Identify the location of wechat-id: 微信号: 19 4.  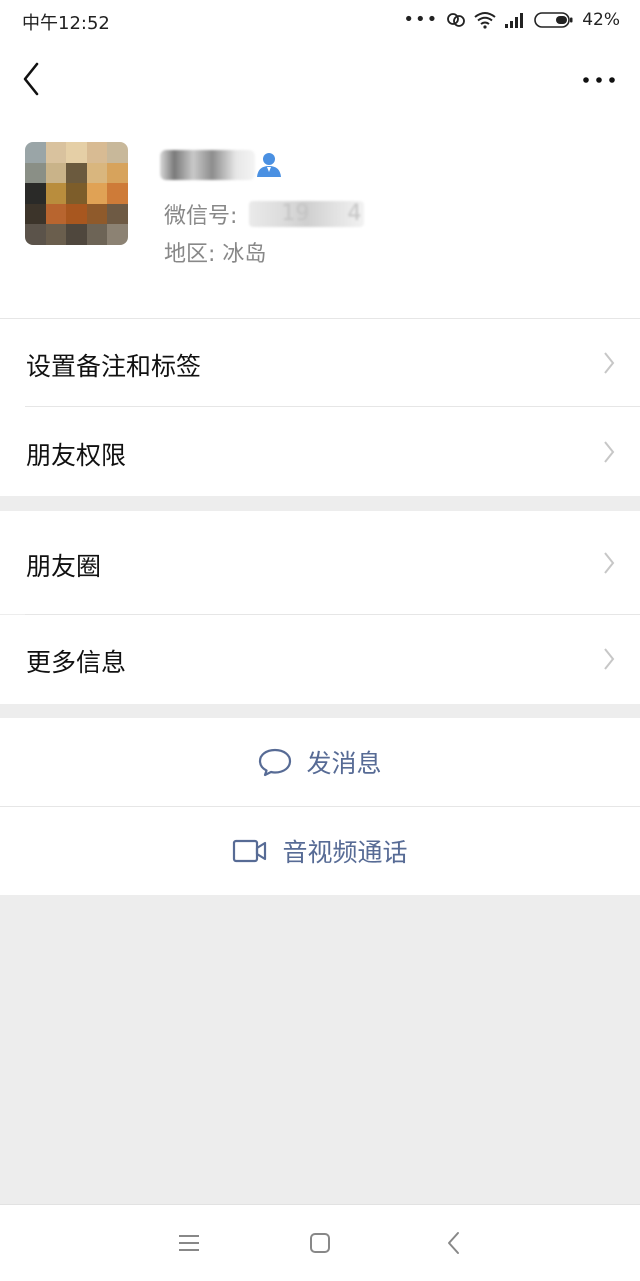
(264, 214).